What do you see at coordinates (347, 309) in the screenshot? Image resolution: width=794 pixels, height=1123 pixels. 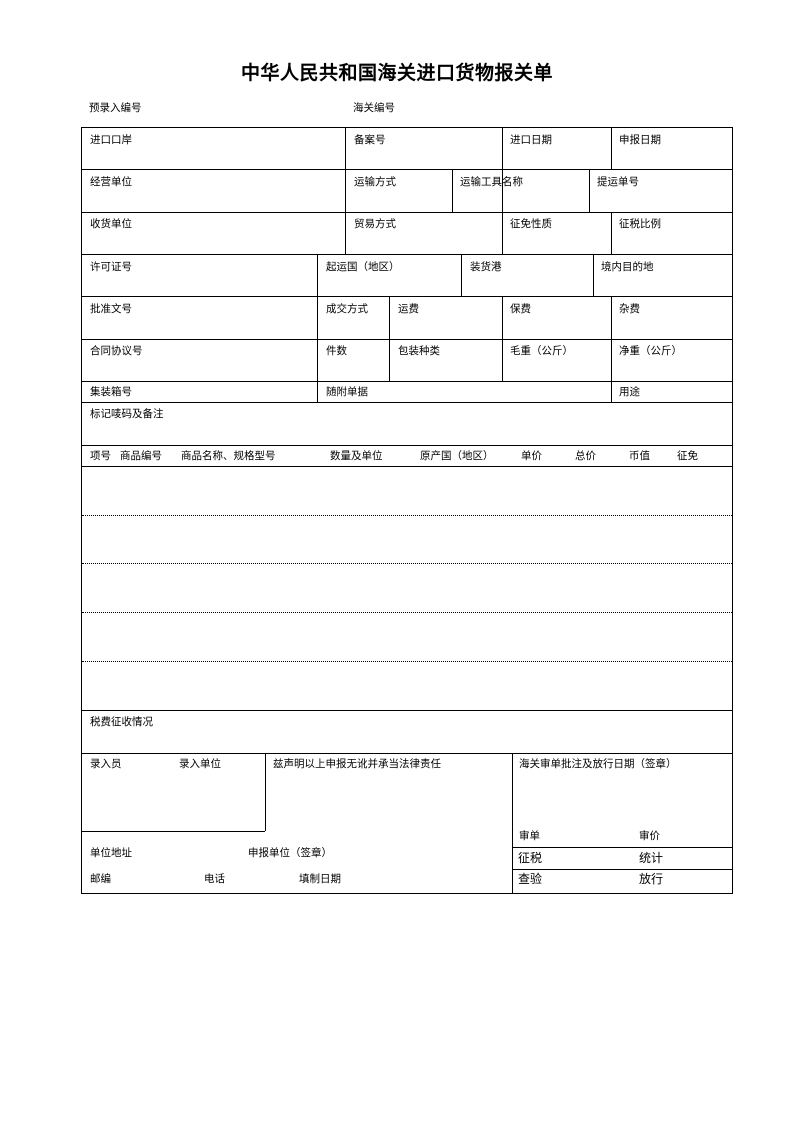 I see `transaction-mode-label: 成交方式` at bounding box center [347, 309].